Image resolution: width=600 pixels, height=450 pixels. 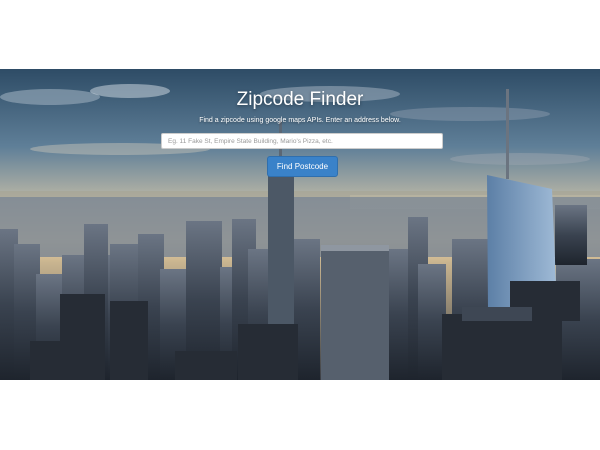 What do you see at coordinates (302, 141) in the screenshot?
I see `address-search-input` at bounding box center [302, 141].